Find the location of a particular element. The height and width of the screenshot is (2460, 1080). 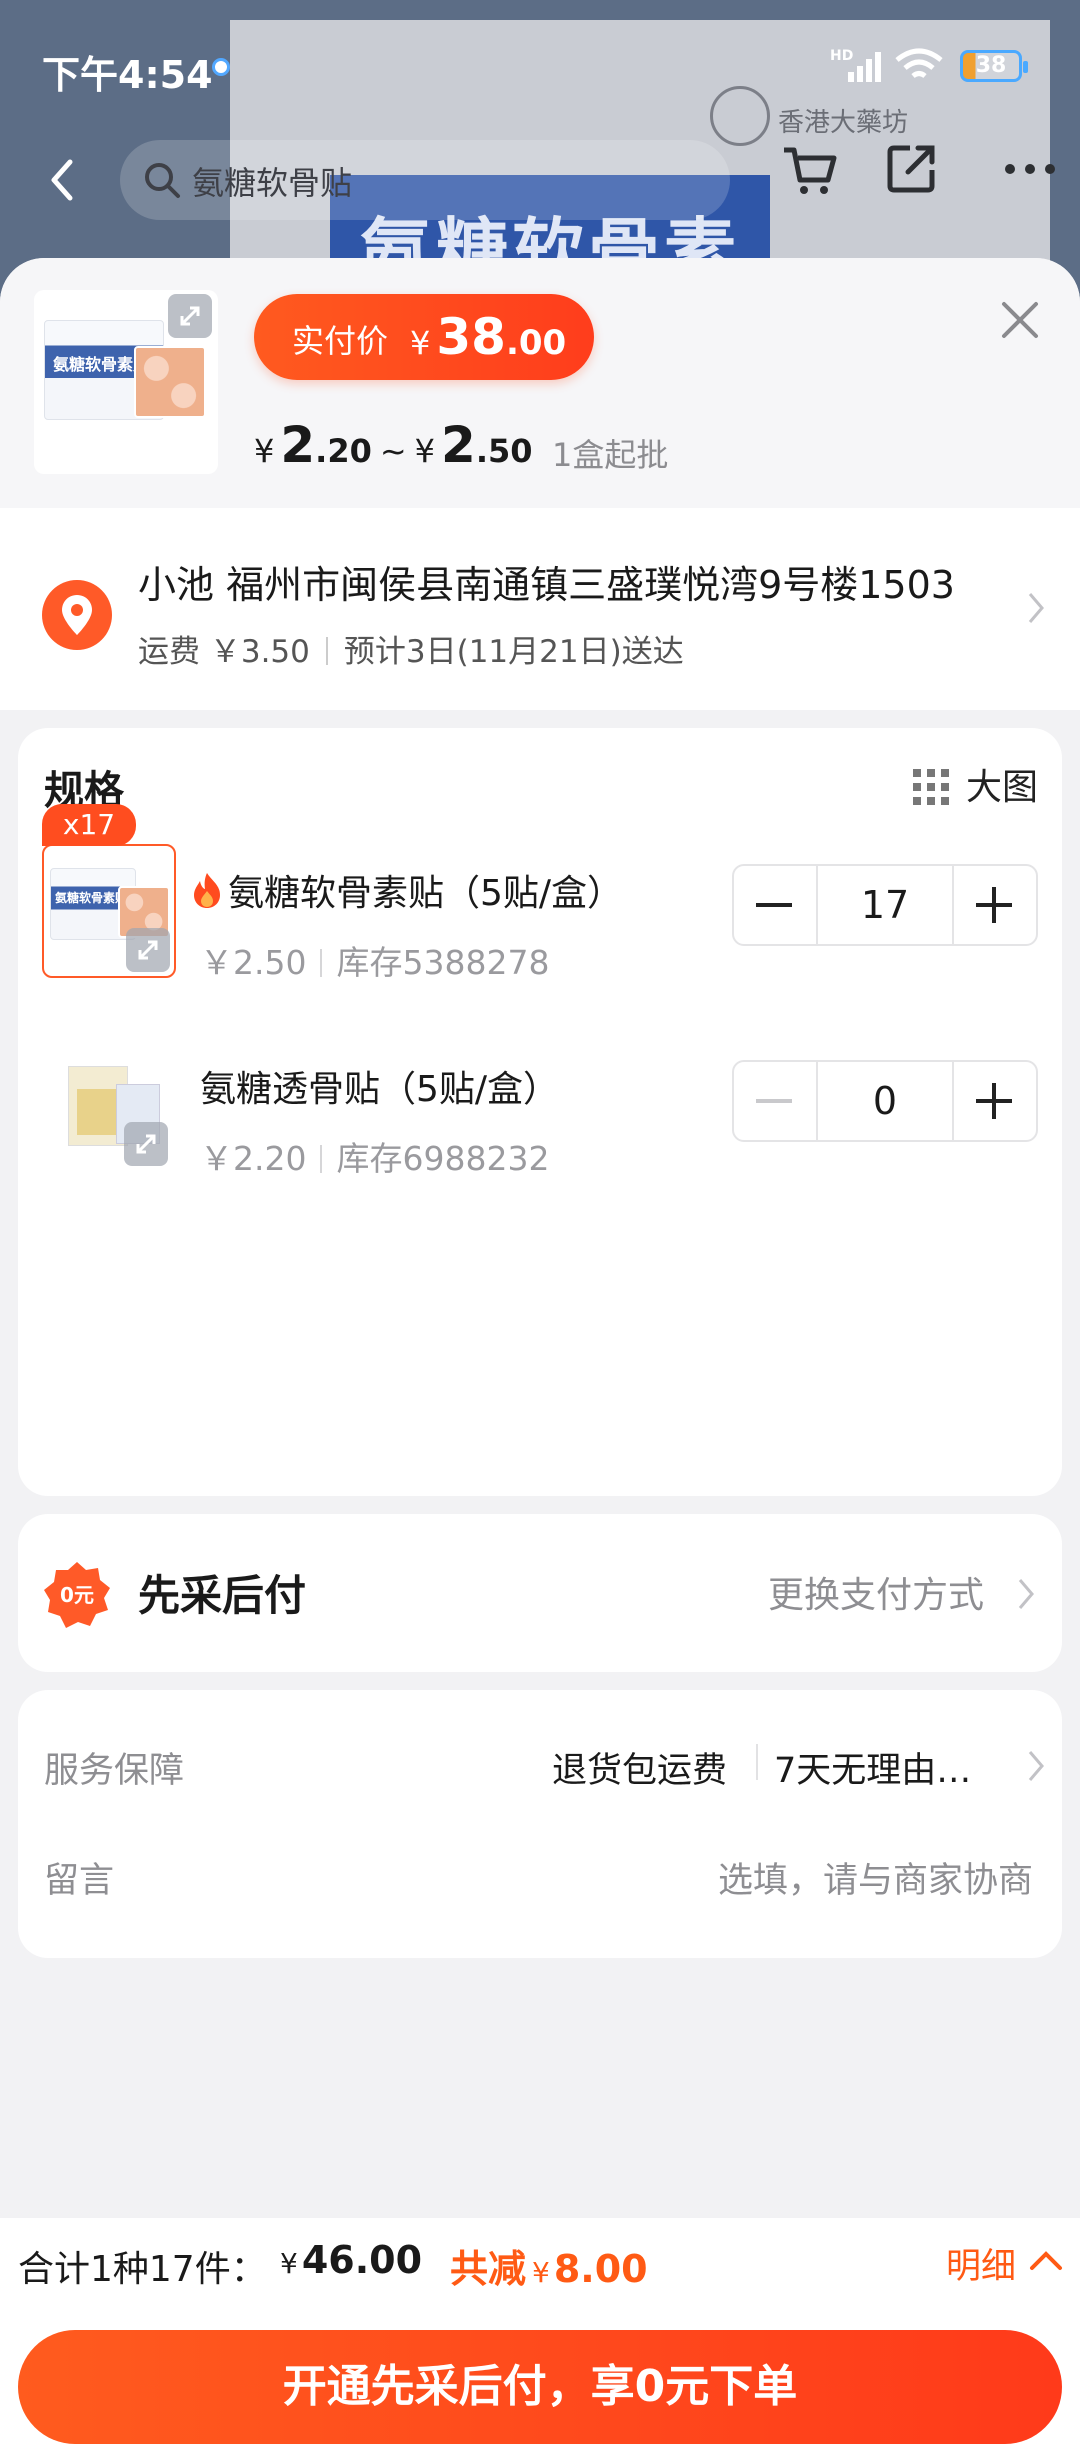

payment-title: 先采后付 is located at coordinates (222, 1595).